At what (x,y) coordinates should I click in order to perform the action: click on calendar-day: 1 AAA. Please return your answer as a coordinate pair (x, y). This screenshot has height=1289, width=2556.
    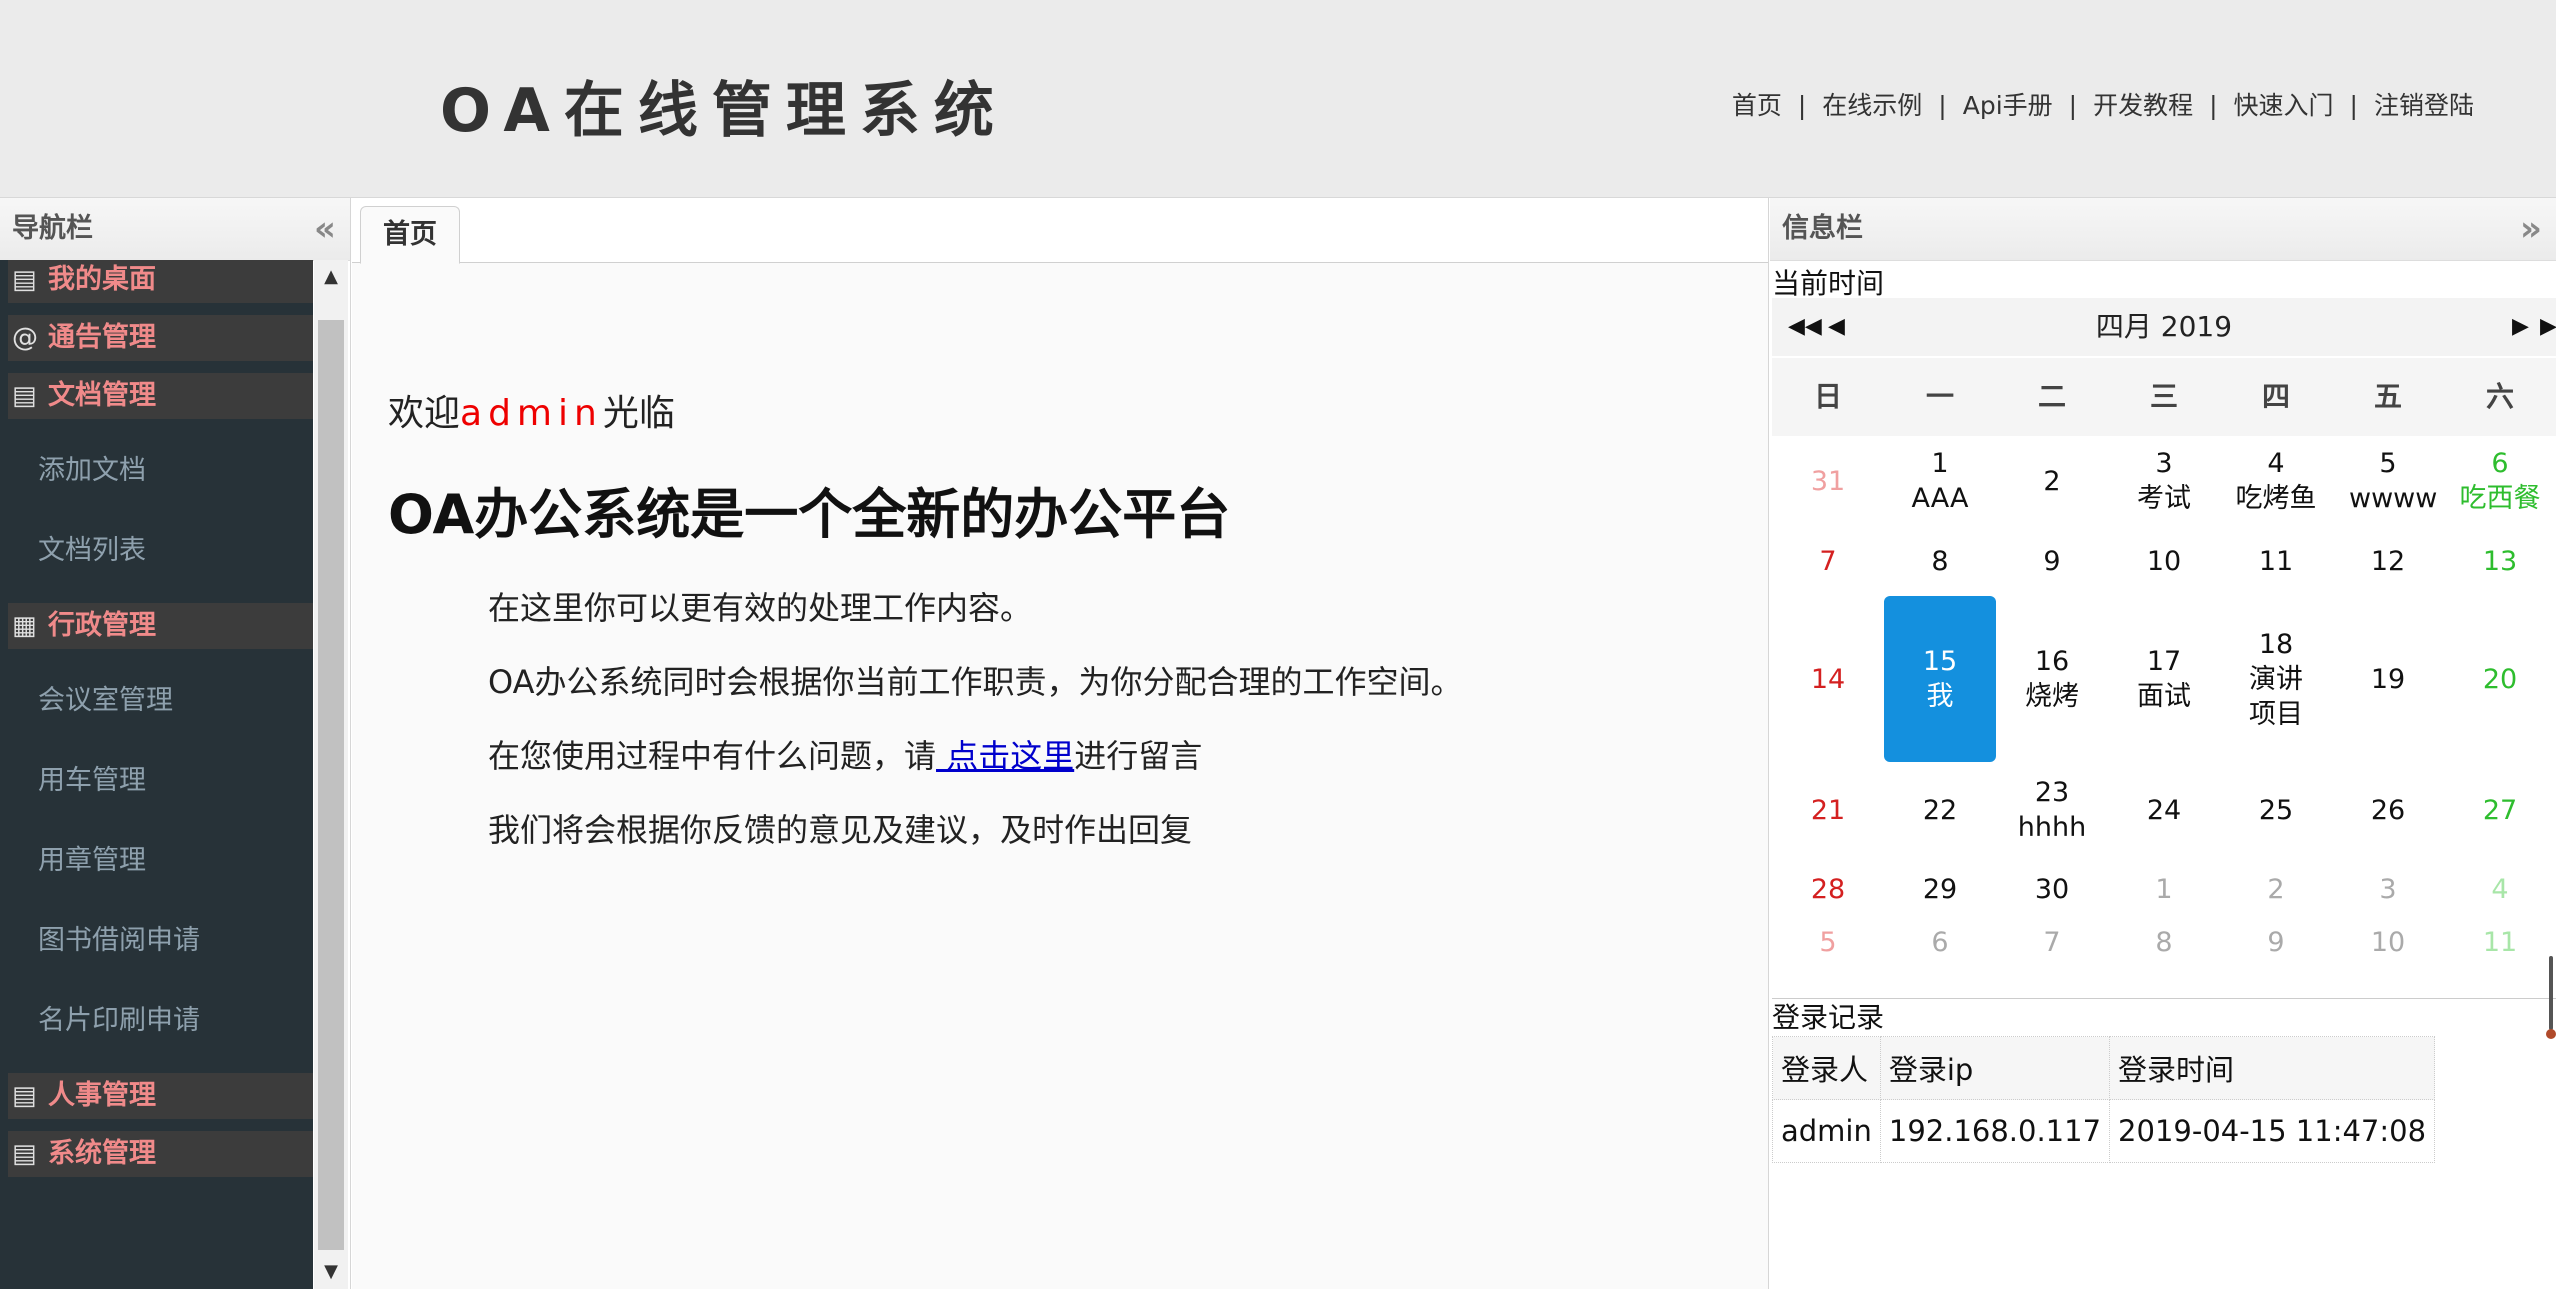
    Looking at the image, I should click on (1940, 481).